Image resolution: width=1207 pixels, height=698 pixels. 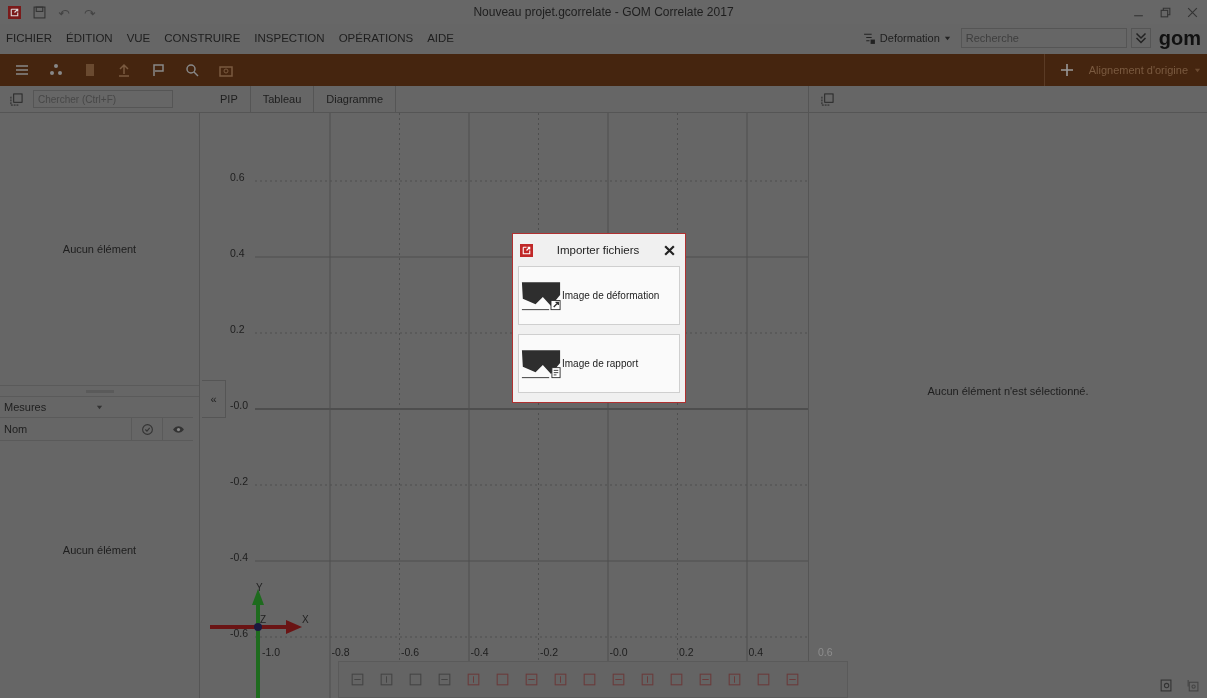 What do you see at coordinates (599, 295) in the screenshot?
I see `import-option-button: Image de déformation` at bounding box center [599, 295].